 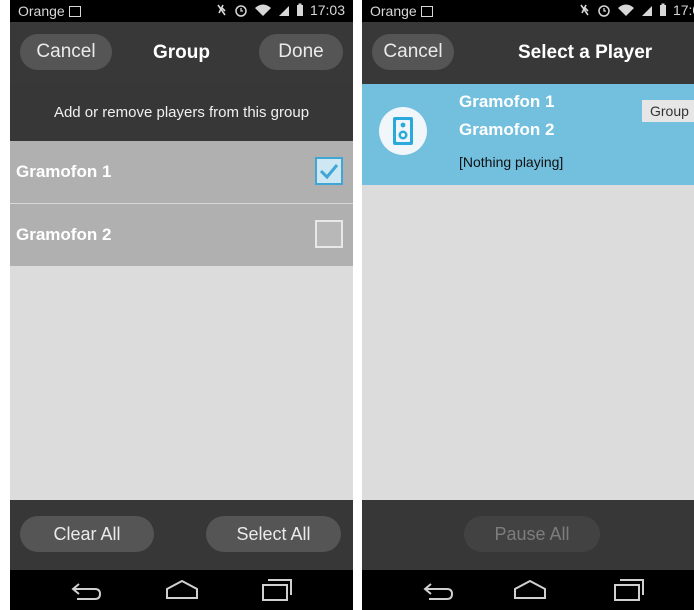 What do you see at coordinates (181, 235) in the screenshot?
I see `player-row-gramofon-2: Gramofon 2` at bounding box center [181, 235].